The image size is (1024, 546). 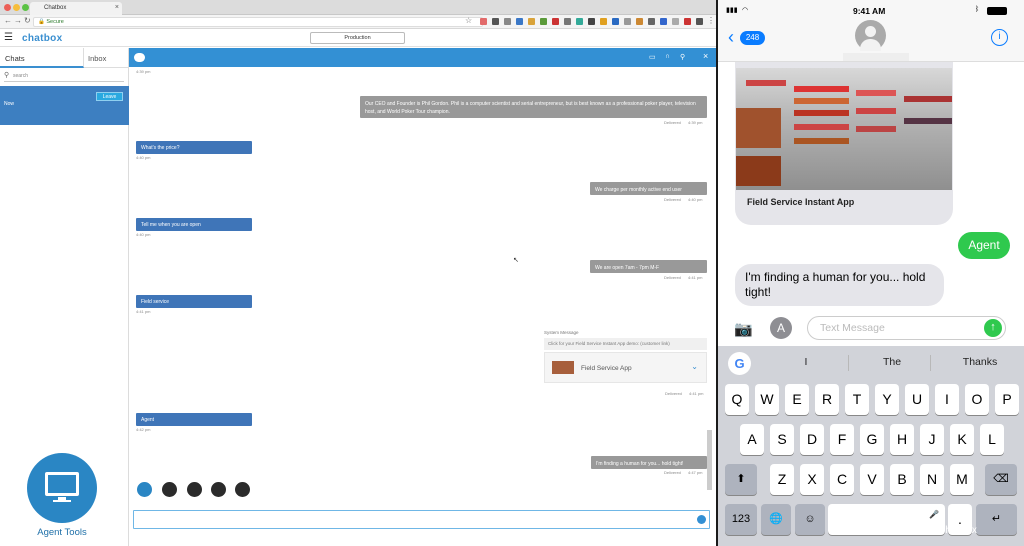 What do you see at coordinates (42, 58) in the screenshot?
I see `tab-chats: Chats` at bounding box center [42, 58].